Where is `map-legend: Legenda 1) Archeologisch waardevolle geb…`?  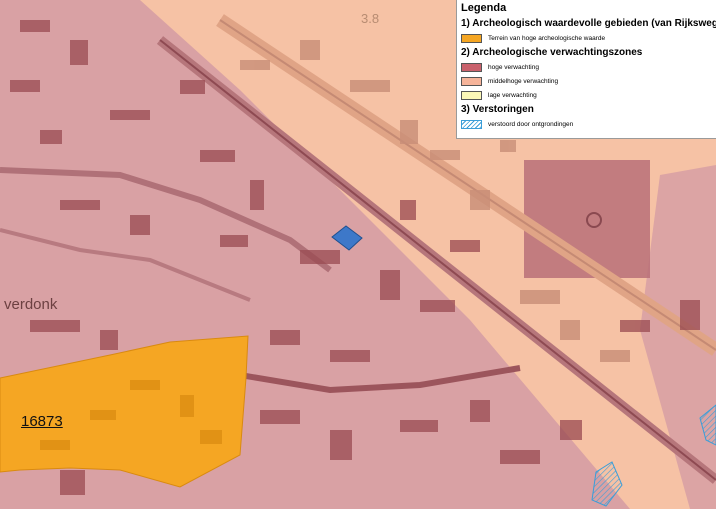 map-legend: Legenda 1) Archeologisch waardevolle geb… is located at coordinates (586, 69).